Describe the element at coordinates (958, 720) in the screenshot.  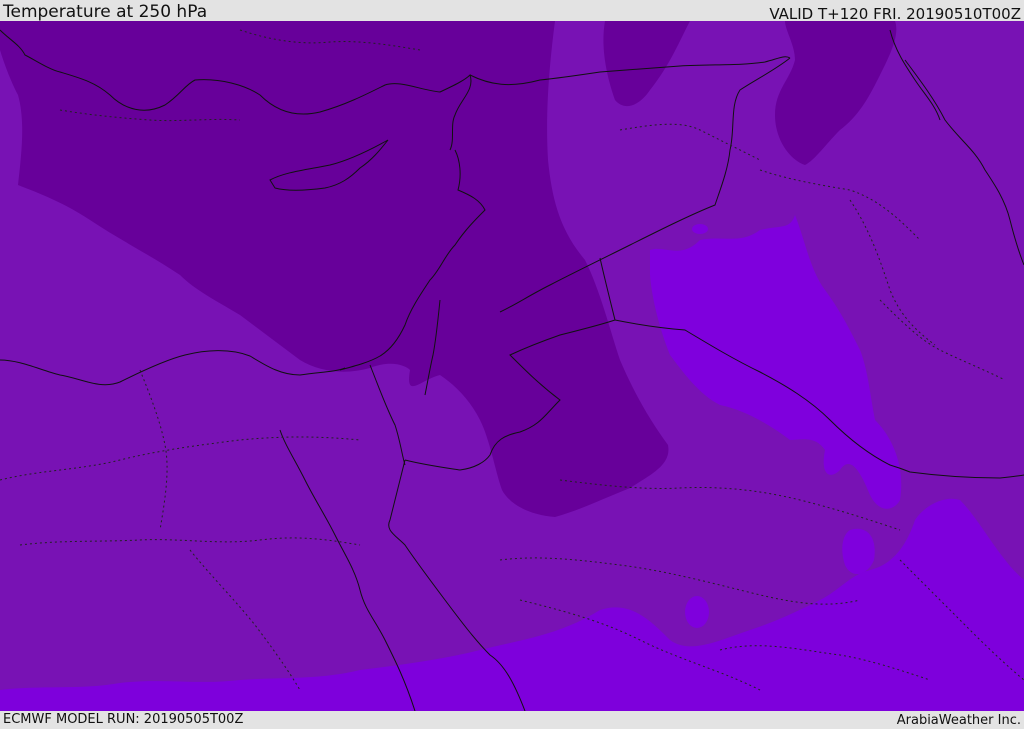
I see `credit: ArabiaWeather Inc.` at that location.